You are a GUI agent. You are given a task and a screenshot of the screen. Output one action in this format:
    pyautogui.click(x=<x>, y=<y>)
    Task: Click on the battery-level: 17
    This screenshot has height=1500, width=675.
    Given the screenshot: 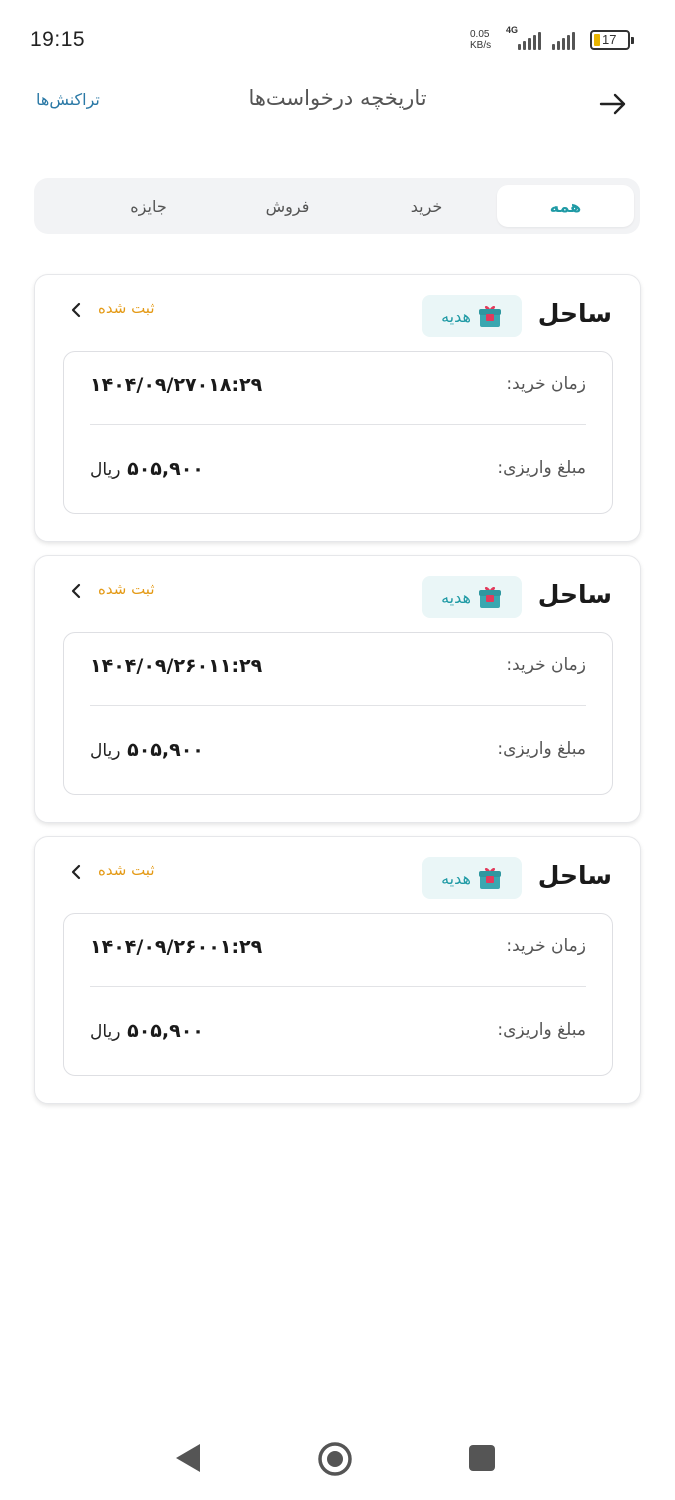 What is the action you would take?
    pyautogui.click(x=609, y=39)
    